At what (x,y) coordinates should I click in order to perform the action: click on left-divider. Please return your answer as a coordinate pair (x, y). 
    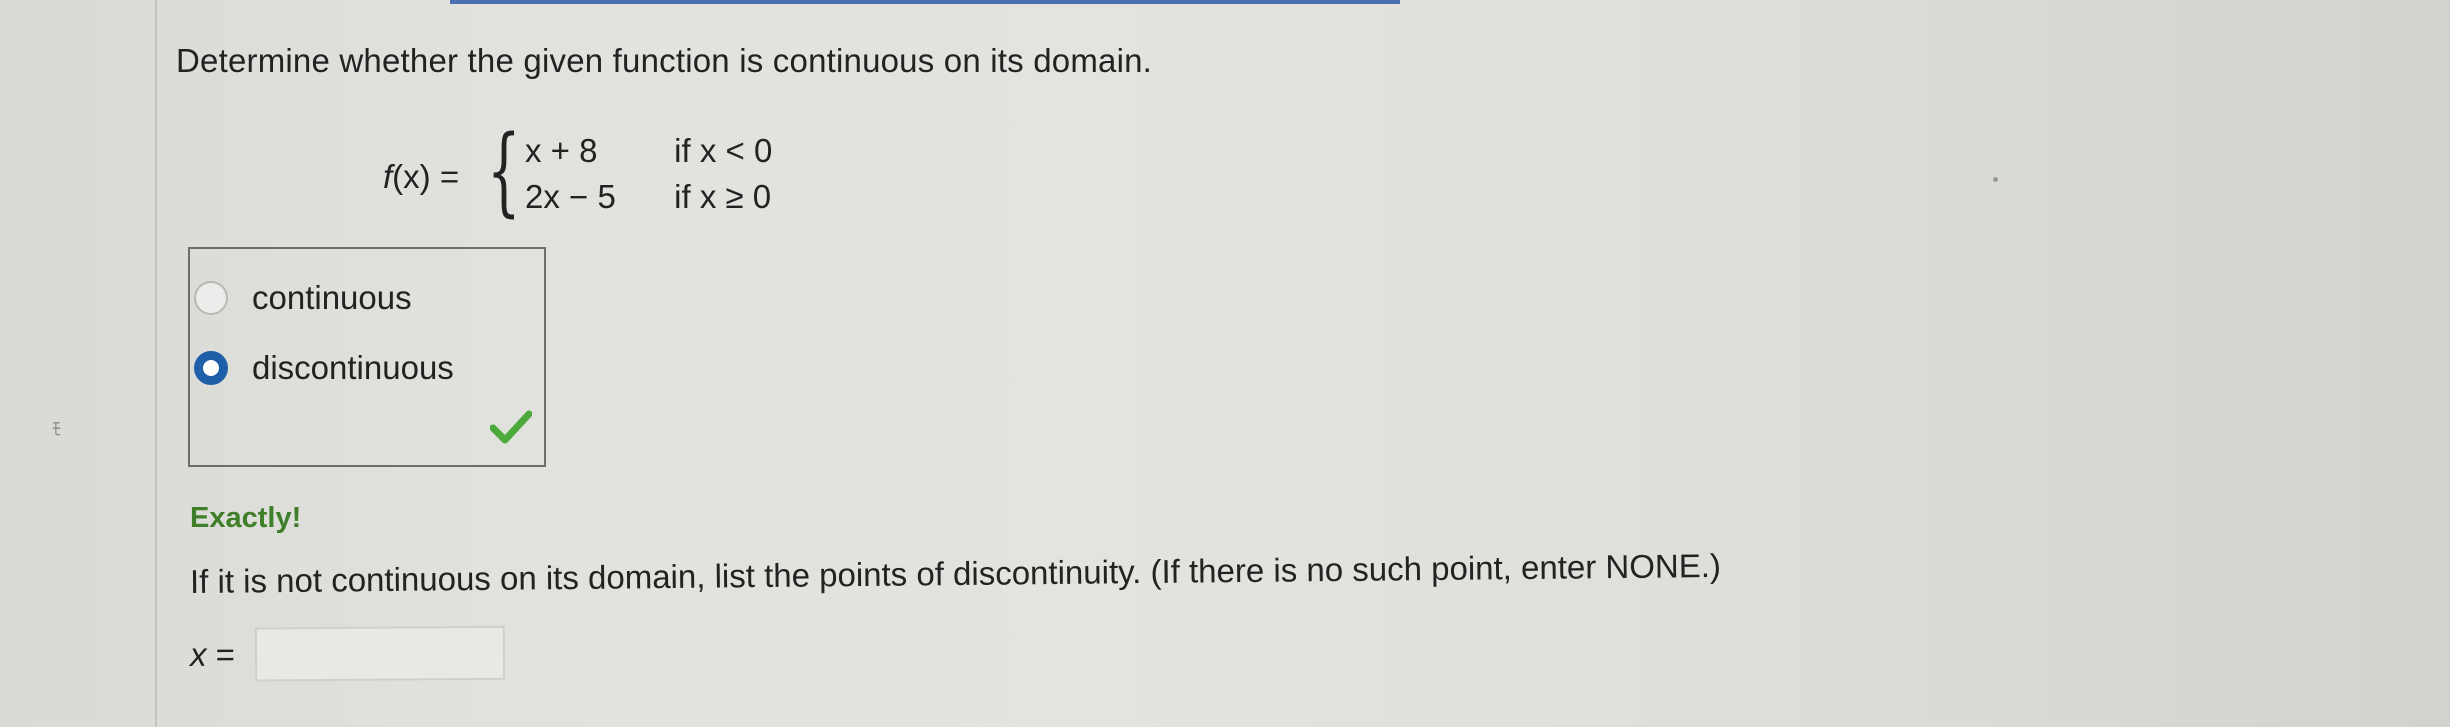
    Looking at the image, I should click on (156, 363).